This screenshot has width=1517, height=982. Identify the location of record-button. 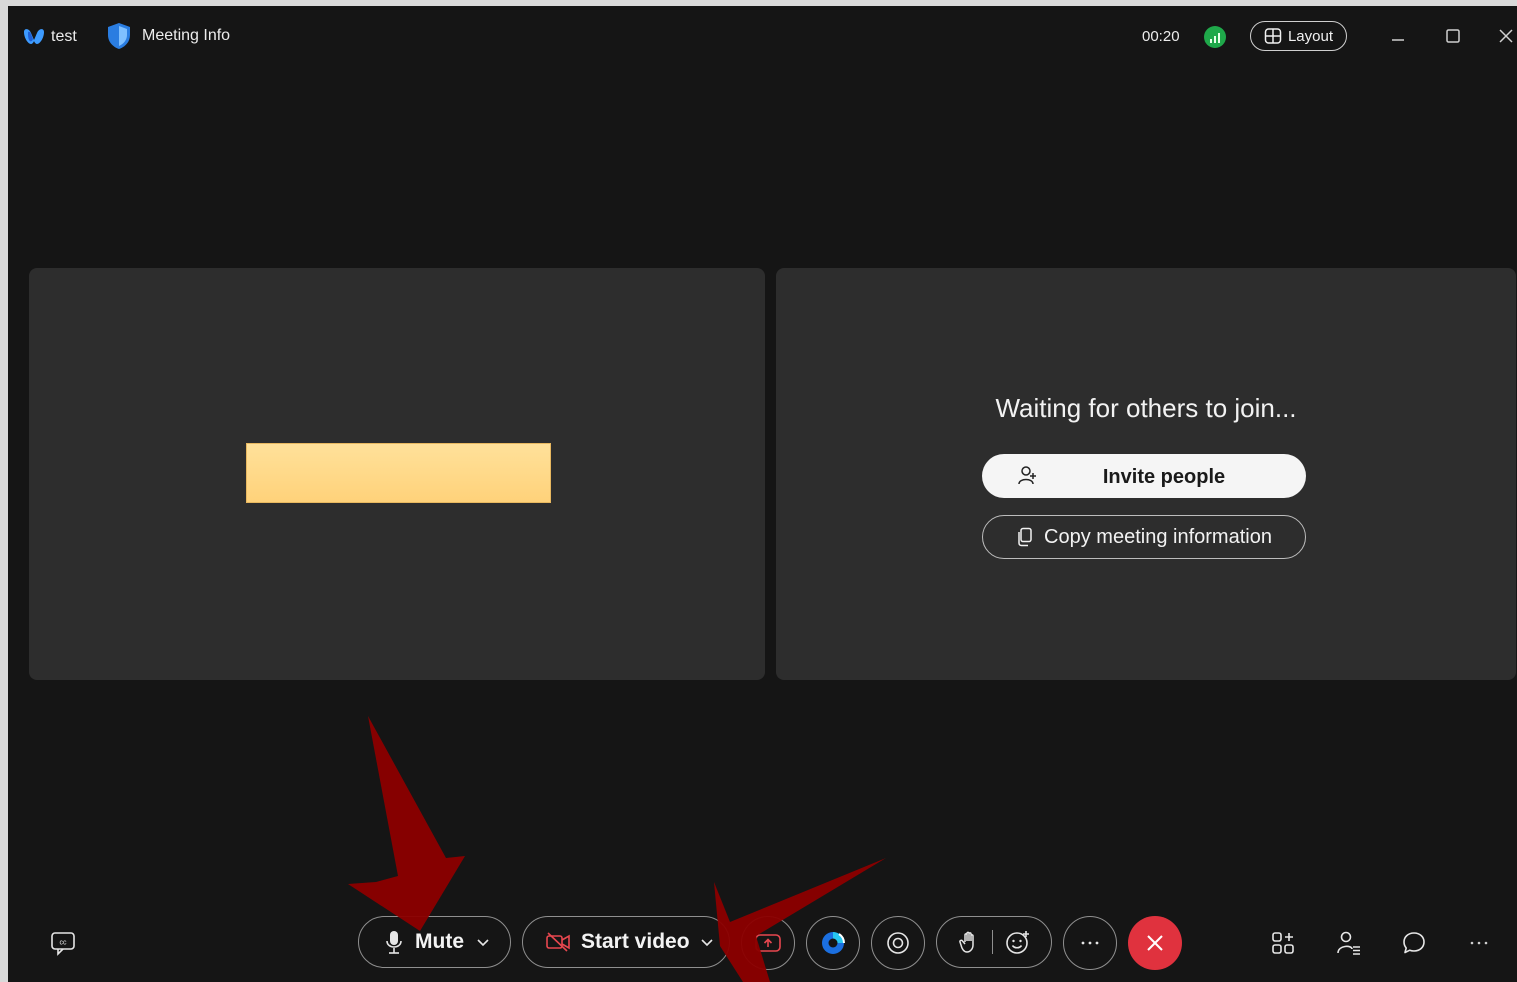
(898, 943).